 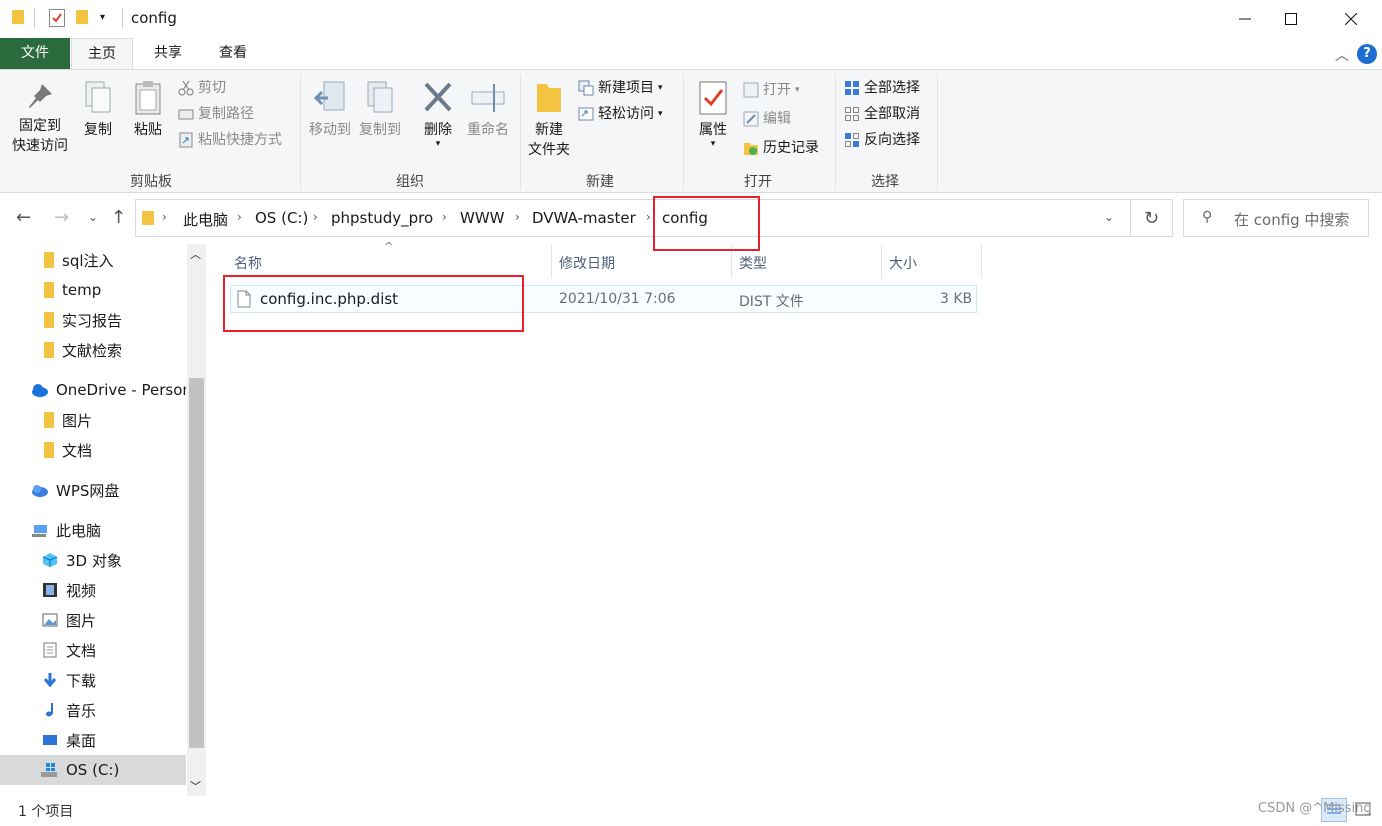 I want to click on properties-icon, so click(x=57, y=18).